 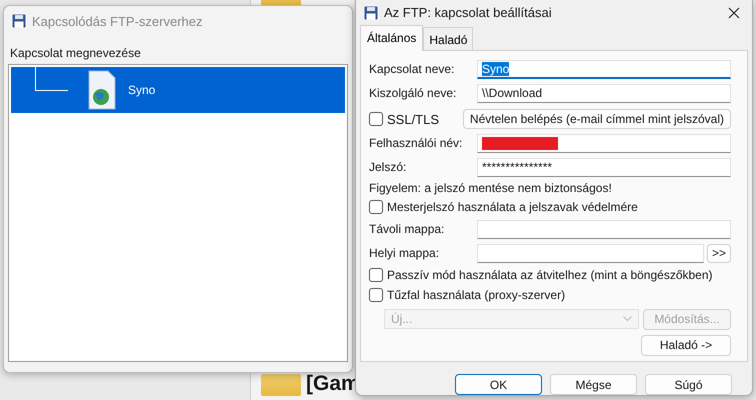 I want to click on window-title: Kapcsolódás FTP-szerverhez, so click(x=117, y=21).